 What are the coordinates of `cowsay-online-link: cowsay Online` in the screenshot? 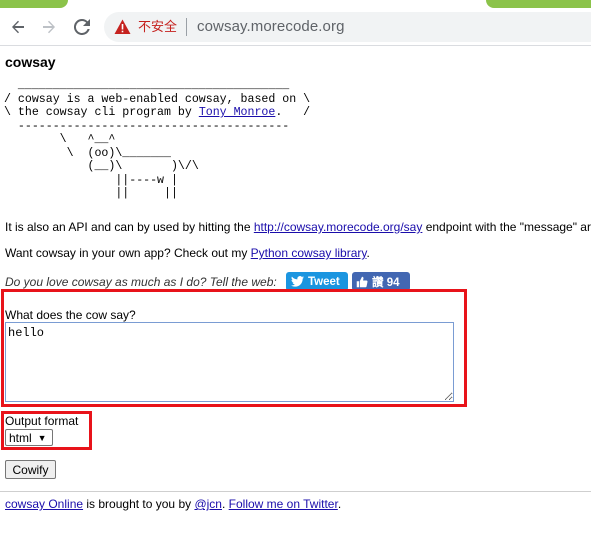 It's located at (44, 504).